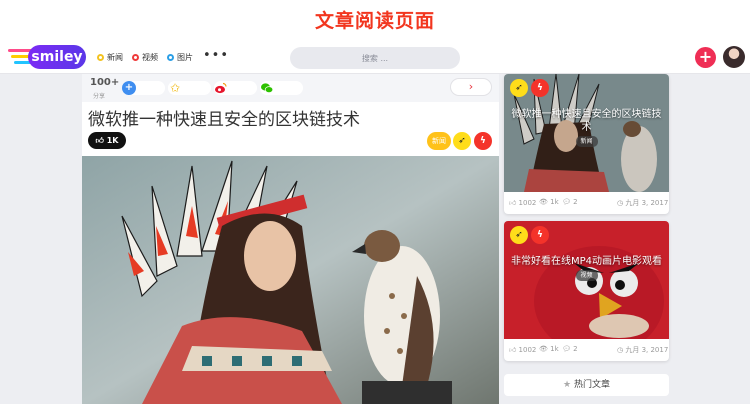 The image size is (750, 404). Describe the element at coordinates (705, 57) in the screenshot. I see `add-post-button: +` at that location.